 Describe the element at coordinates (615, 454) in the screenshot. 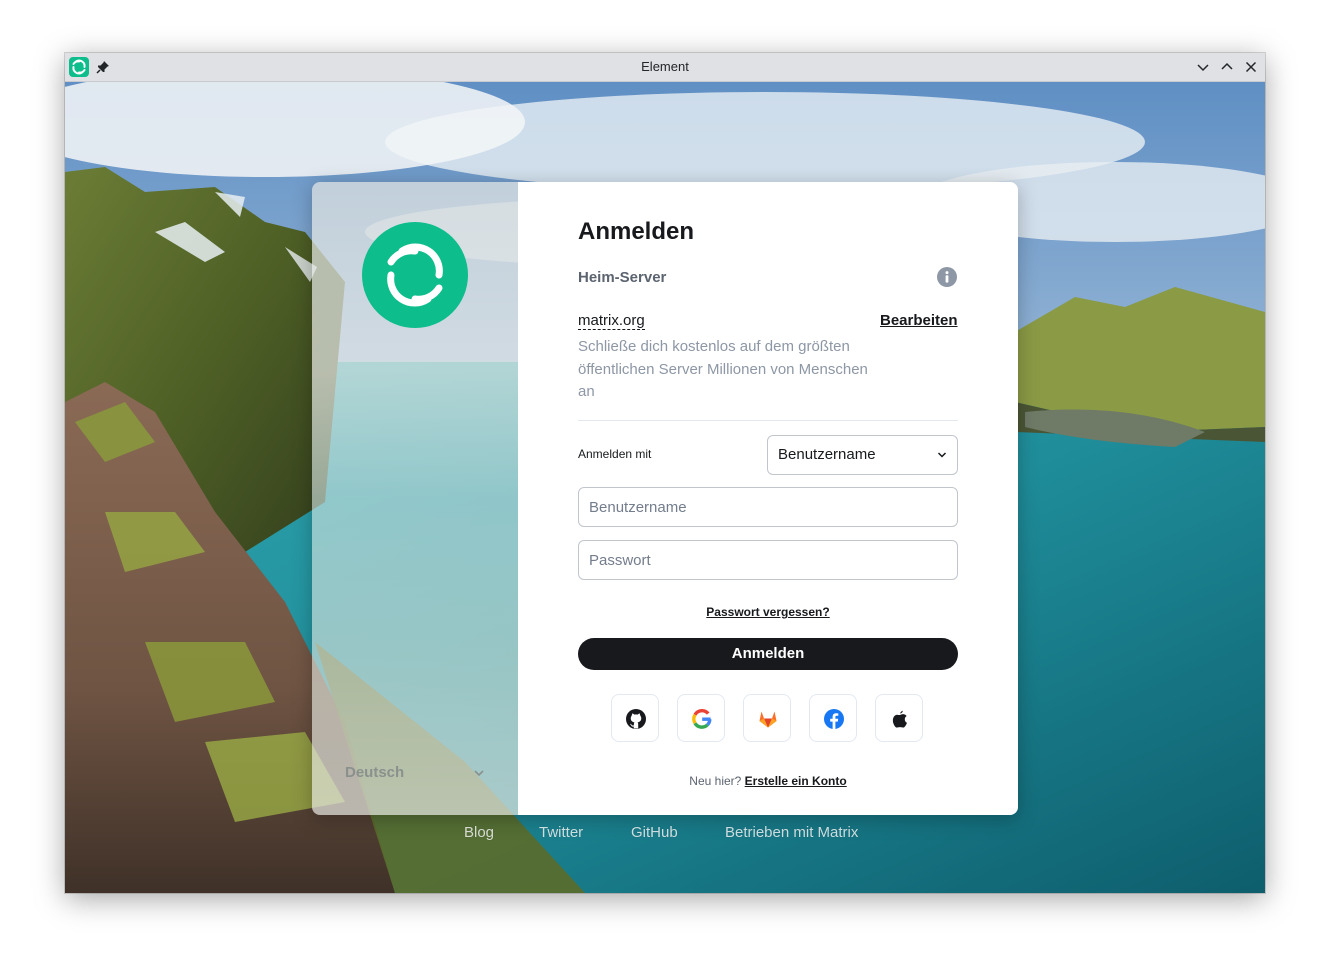

I see `login-with-label: Anmelden mit` at that location.